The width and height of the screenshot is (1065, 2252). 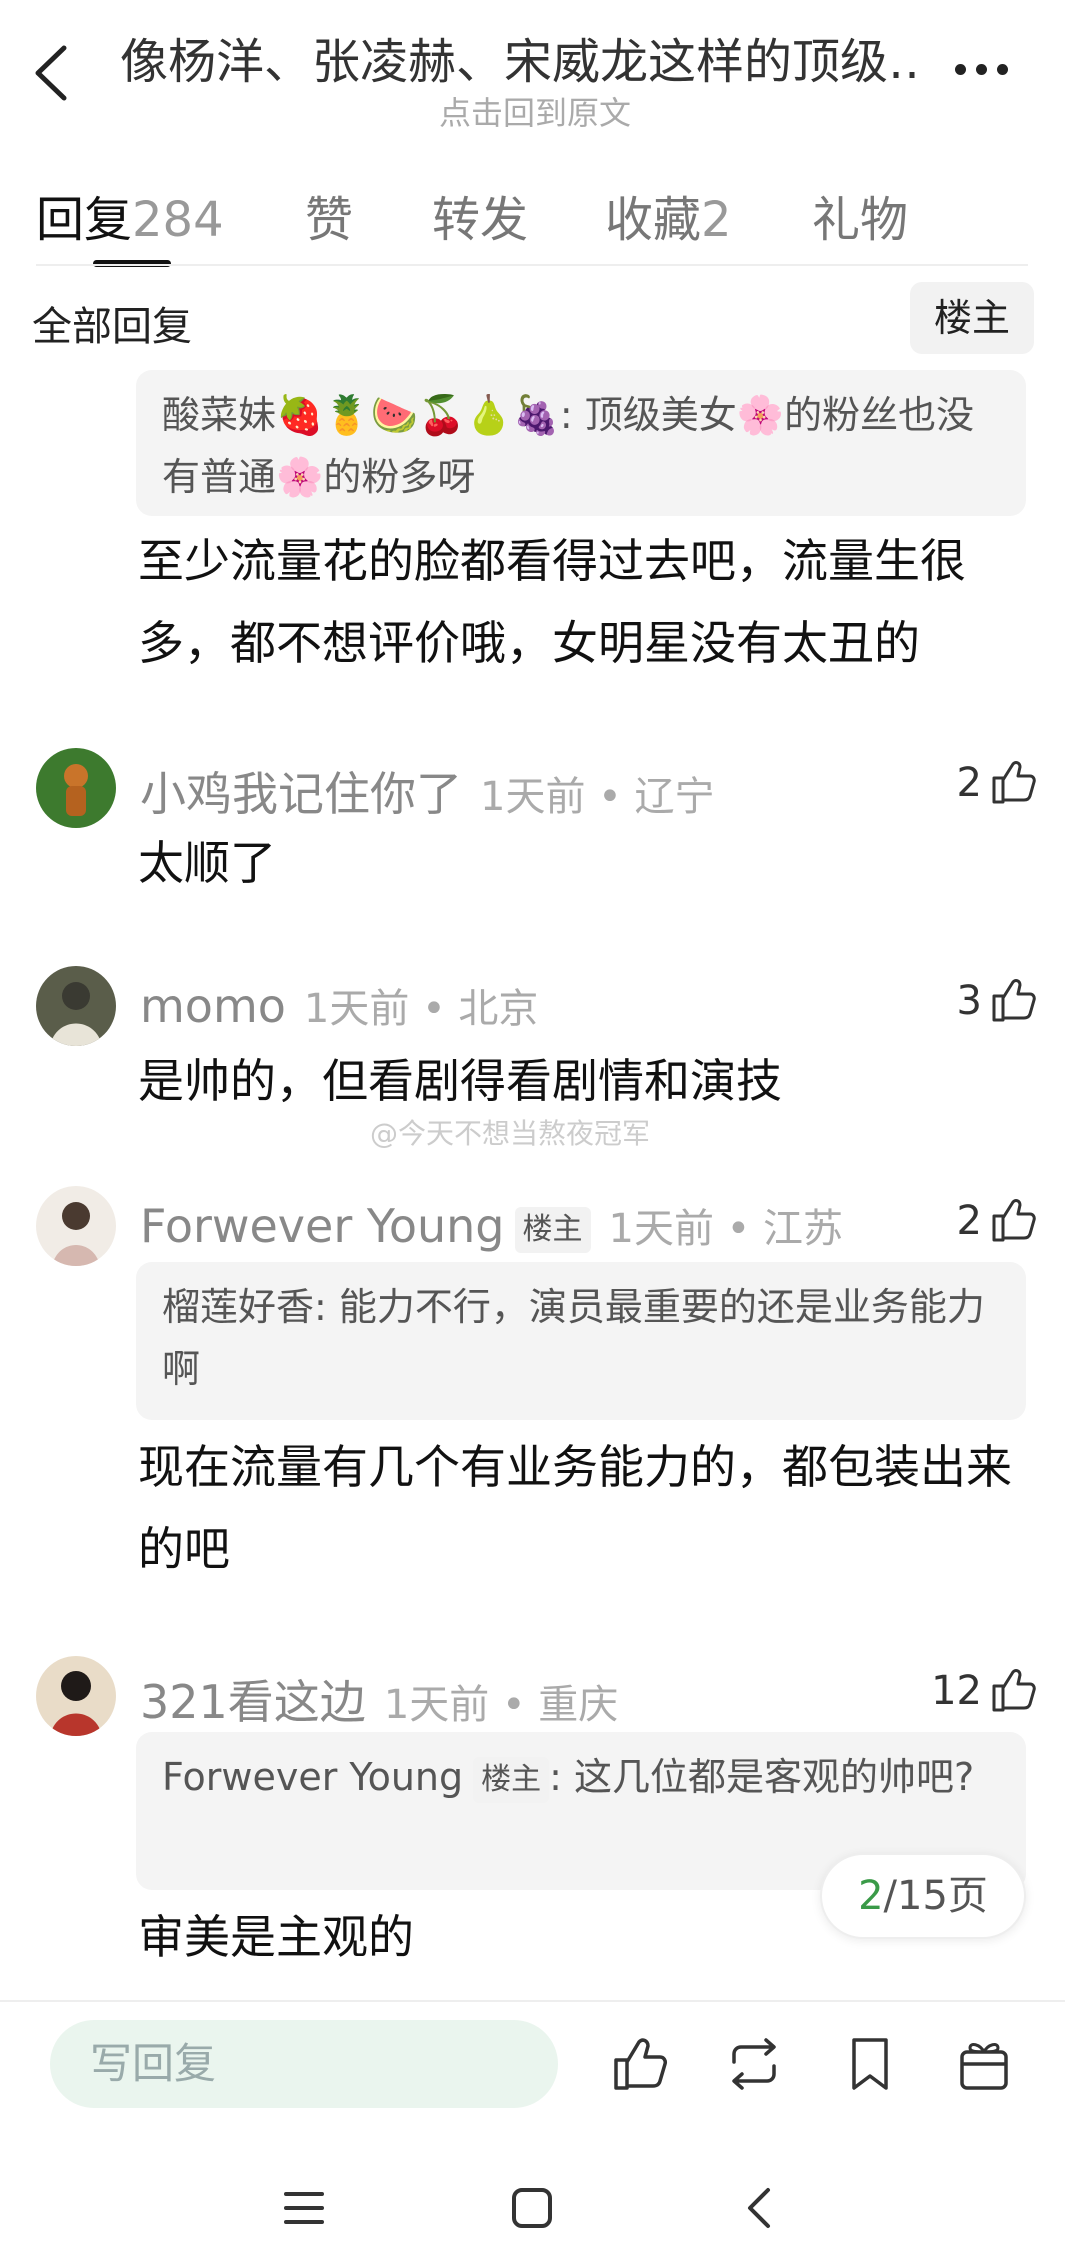 I want to click on back-to-original-link: 点击回到原文, so click(x=535, y=111).